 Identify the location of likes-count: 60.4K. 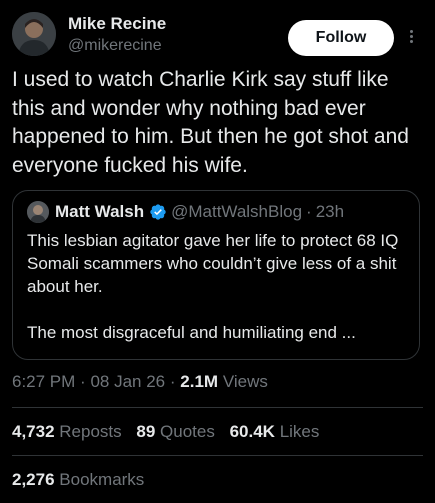
(252, 431).